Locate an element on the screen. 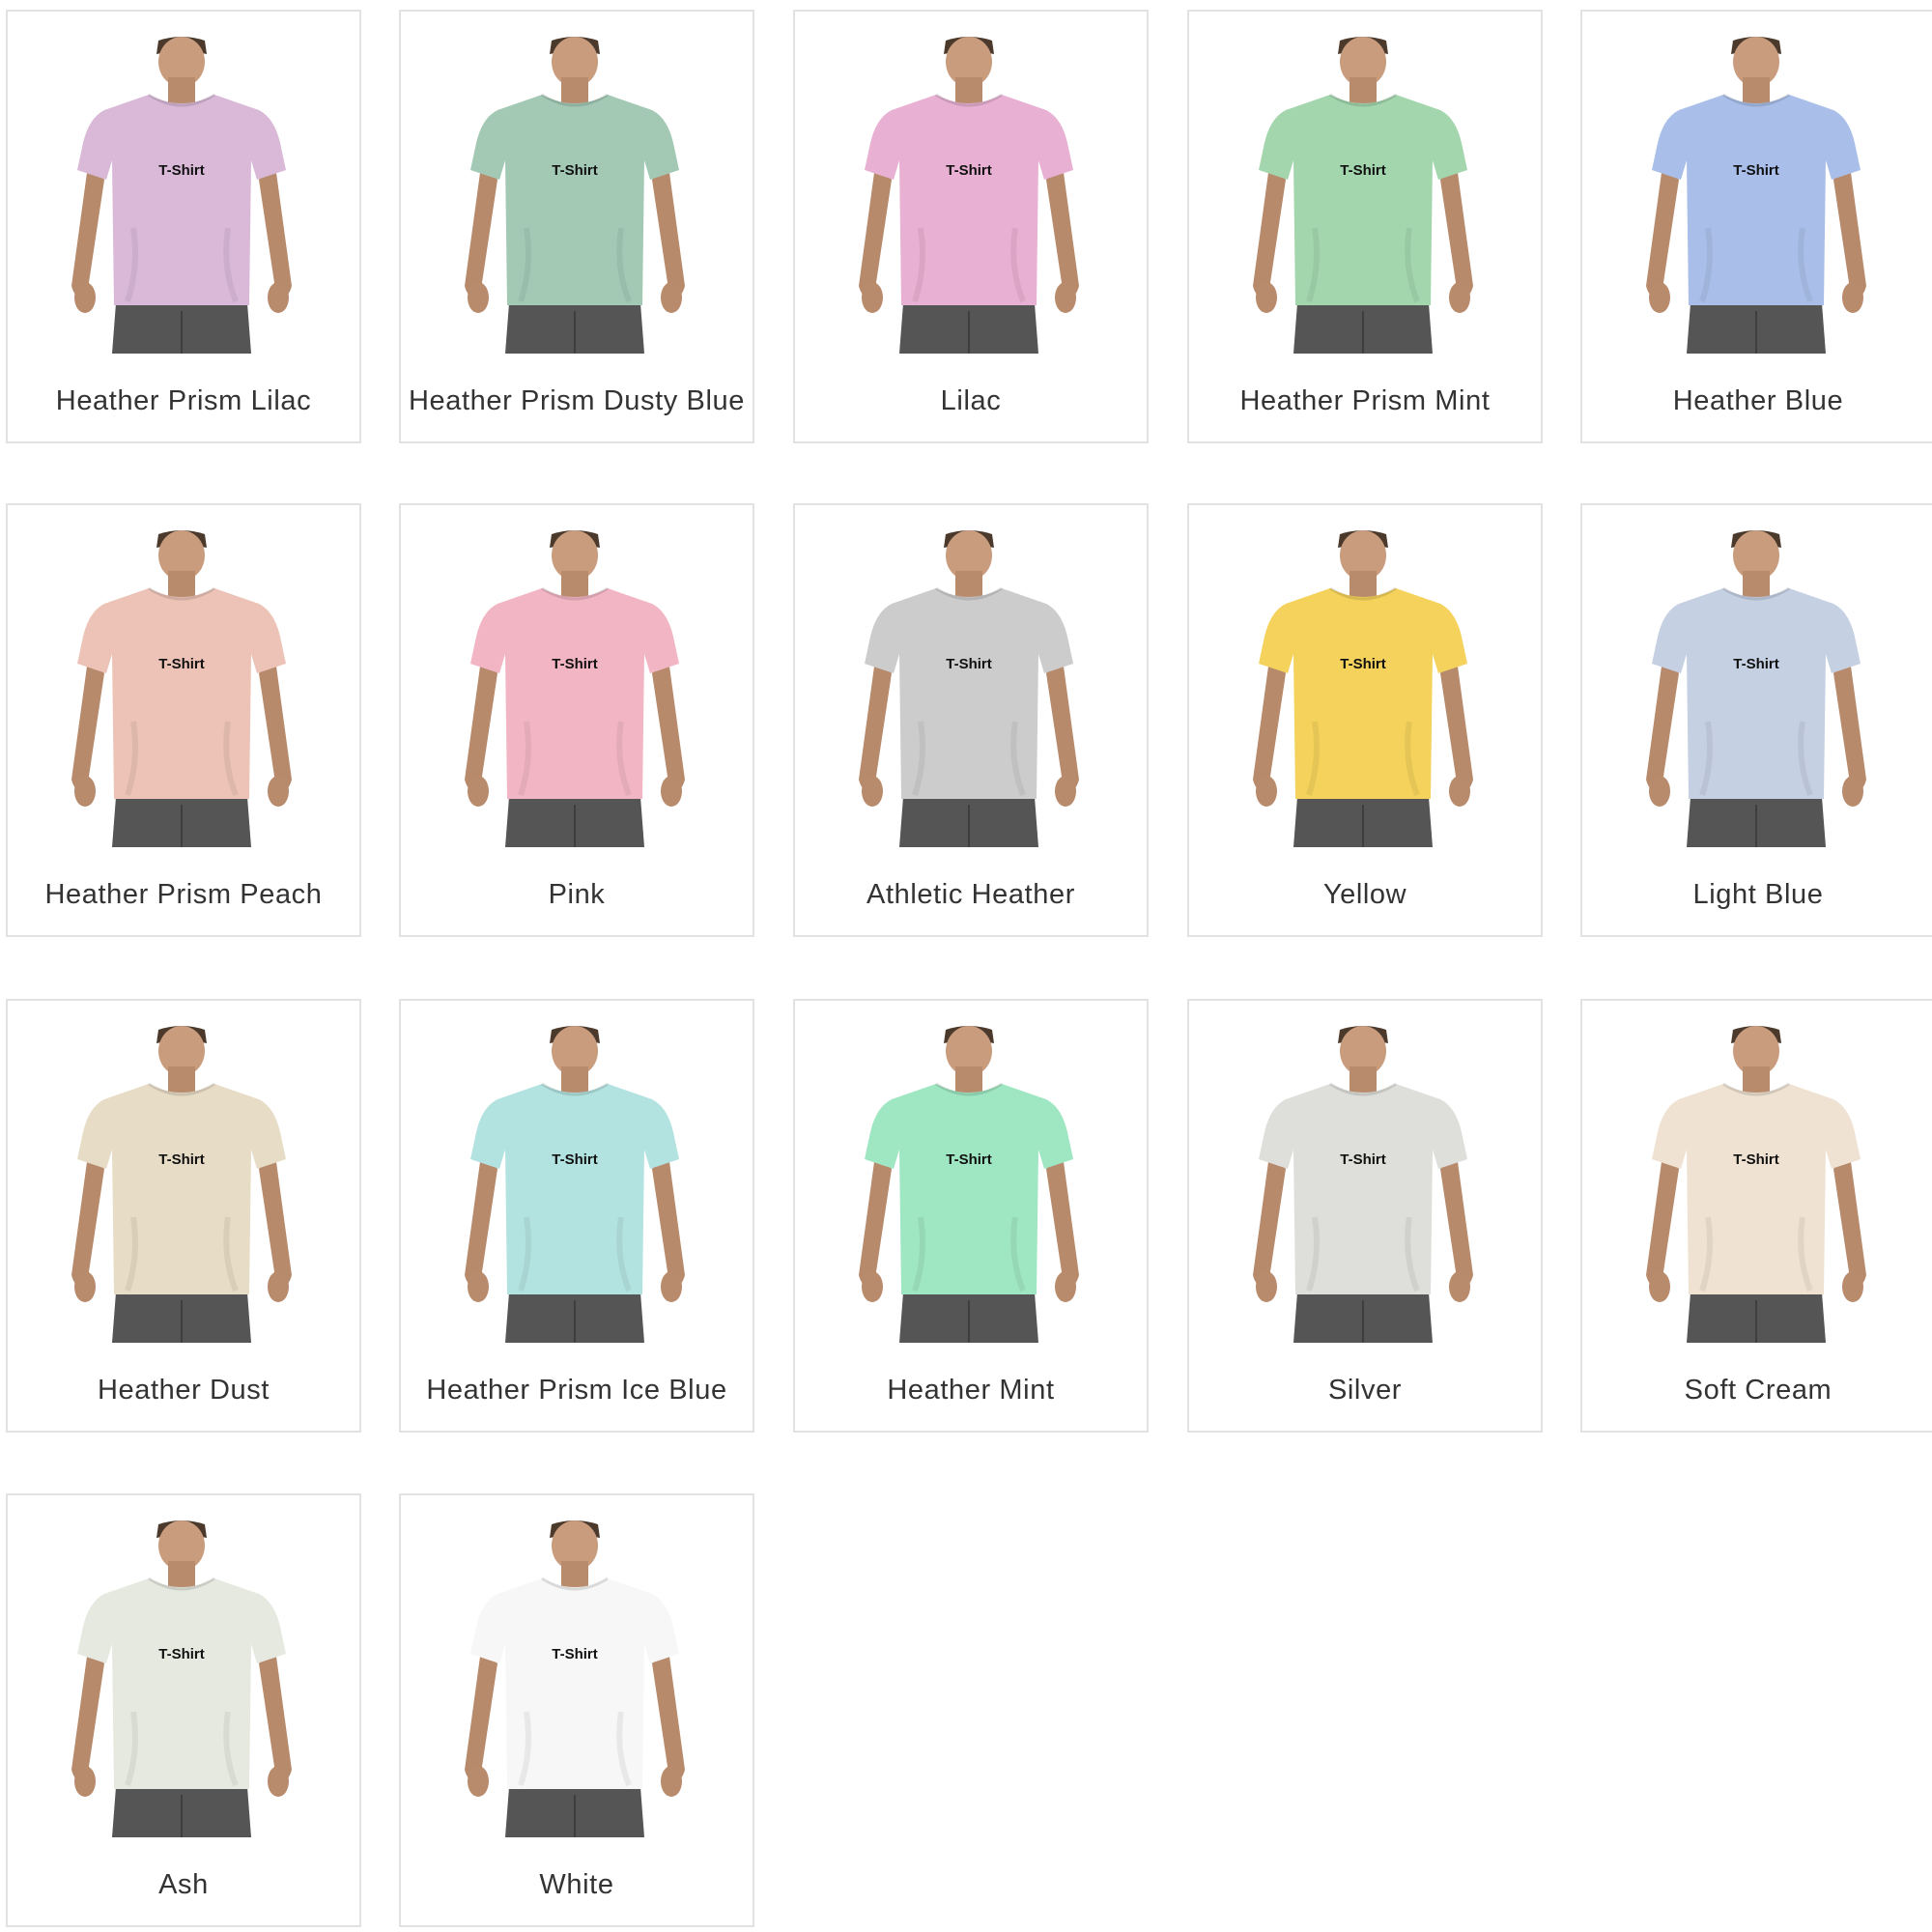  color-swatch-card: T-Shirt Heather Prism Mint is located at coordinates (1365, 226).